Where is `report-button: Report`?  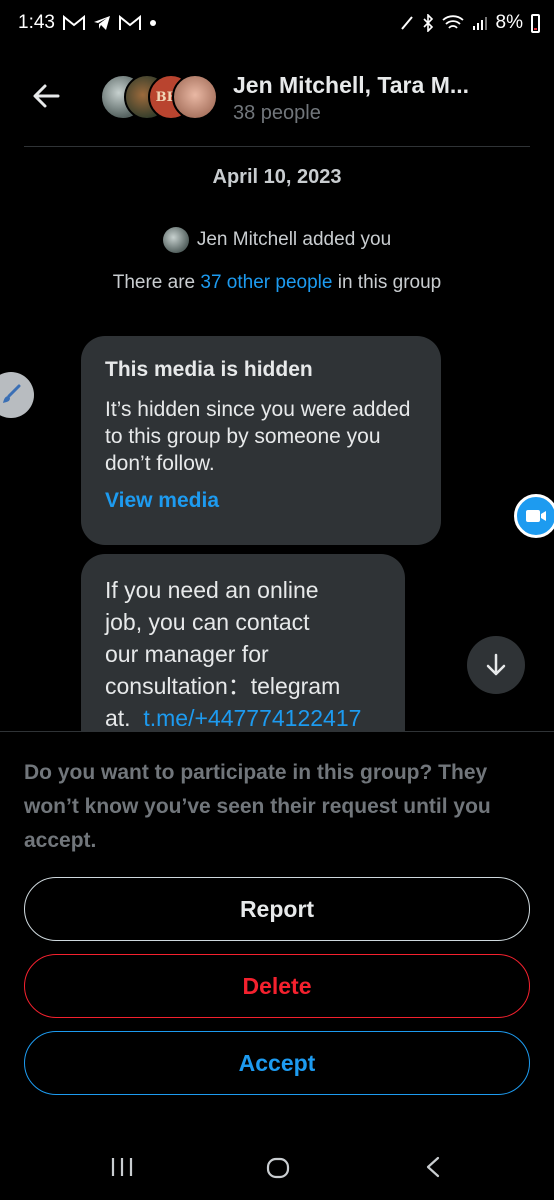 report-button: Report is located at coordinates (277, 909).